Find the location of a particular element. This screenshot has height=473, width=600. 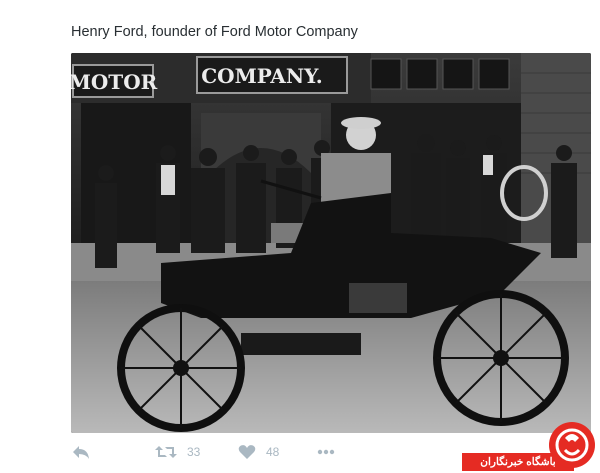

heart-icon is located at coordinates (247, 452).